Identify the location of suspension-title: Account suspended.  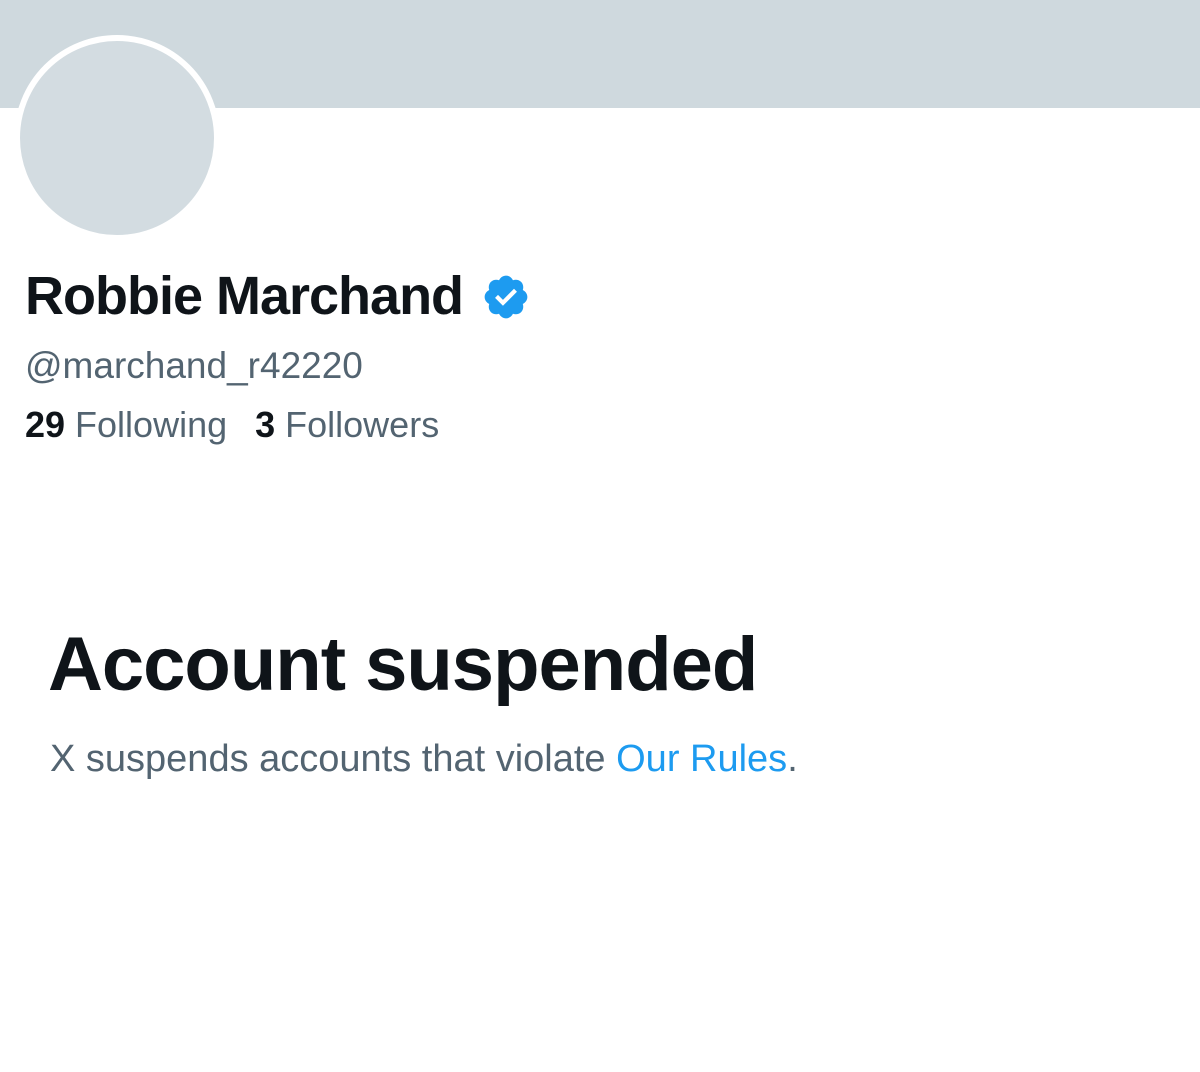
(403, 664).